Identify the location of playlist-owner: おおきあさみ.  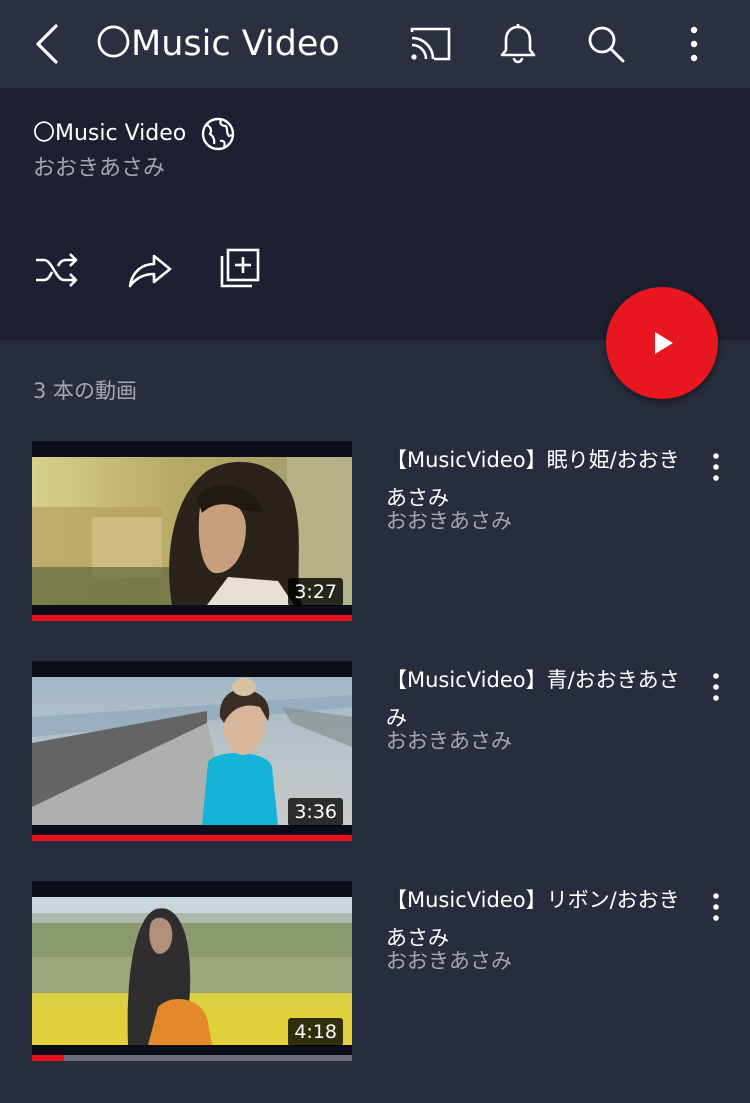
(99, 168).